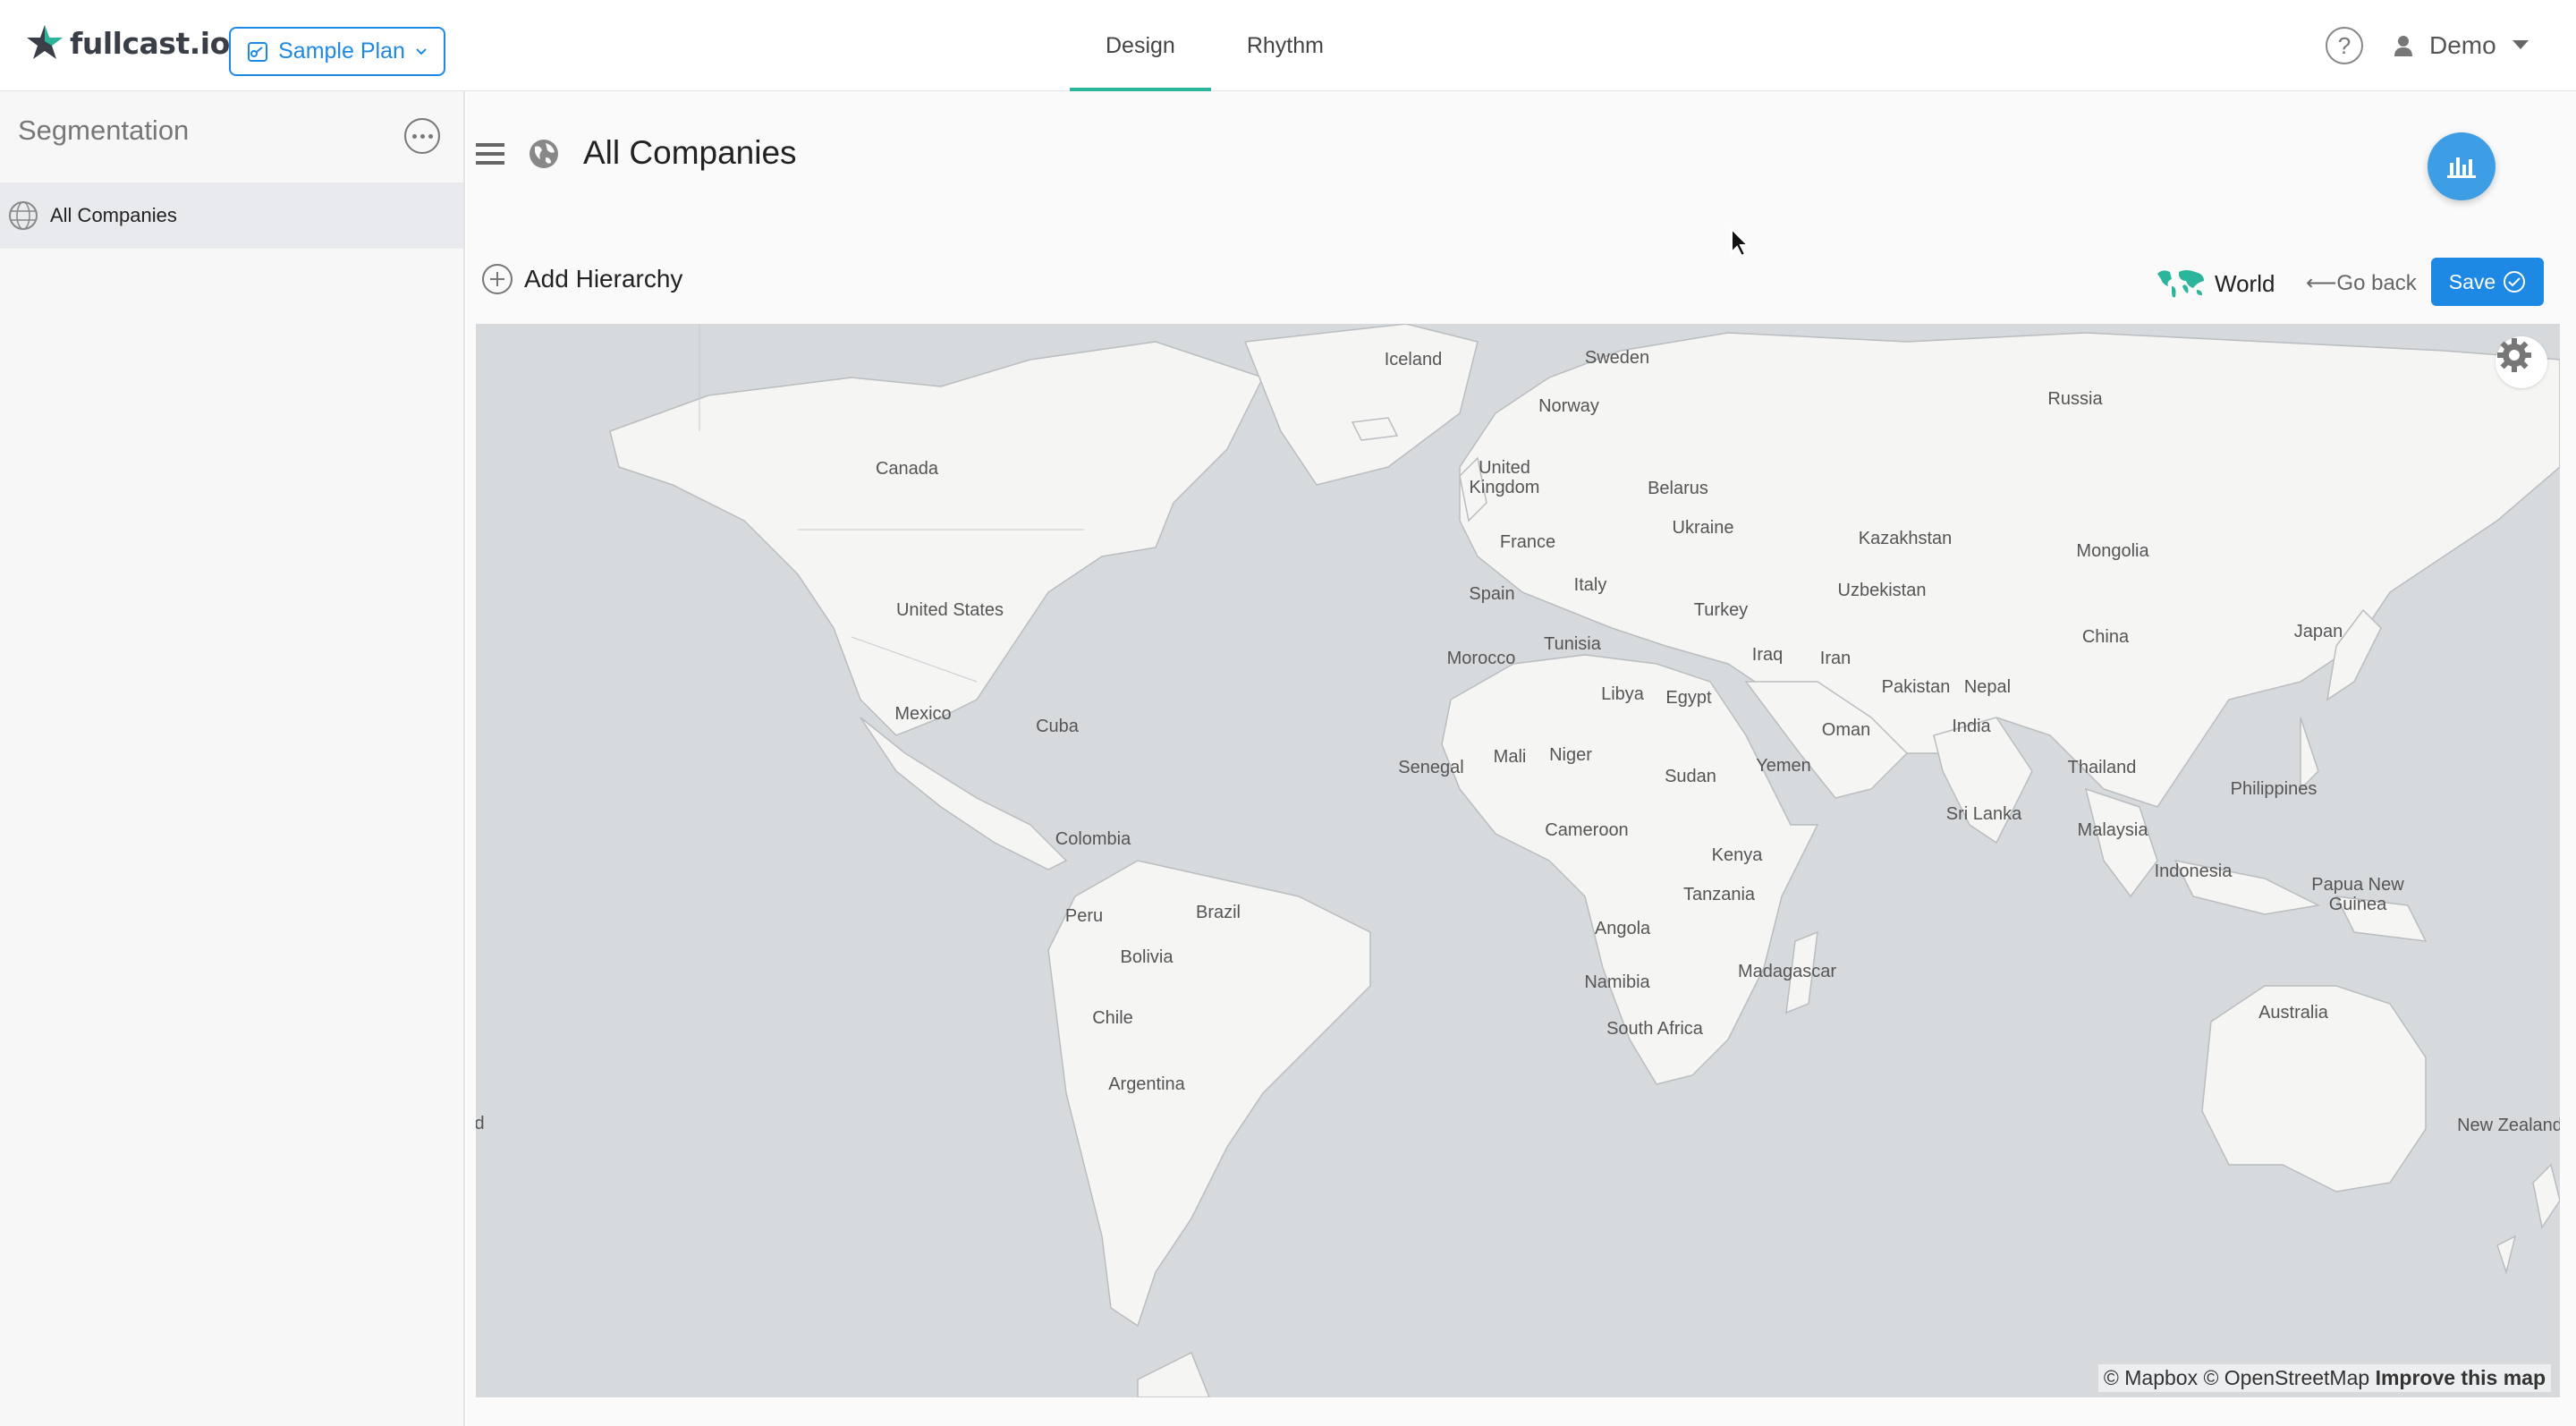 The height and width of the screenshot is (1426, 2576). What do you see at coordinates (1218, 913) in the screenshot?
I see `map-label: Brazil` at bounding box center [1218, 913].